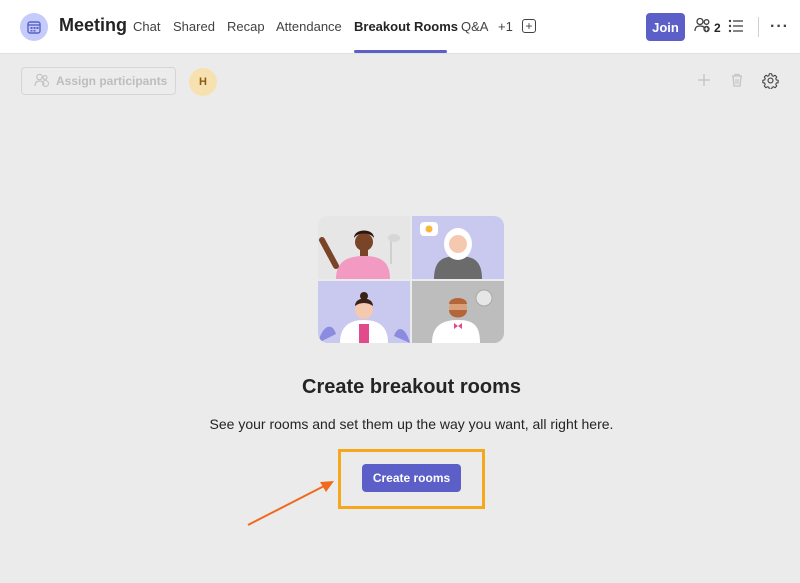 This screenshot has width=800, height=583. What do you see at coordinates (42, 81) in the screenshot?
I see `assign-people-icon` at bounding box center [42, 81].